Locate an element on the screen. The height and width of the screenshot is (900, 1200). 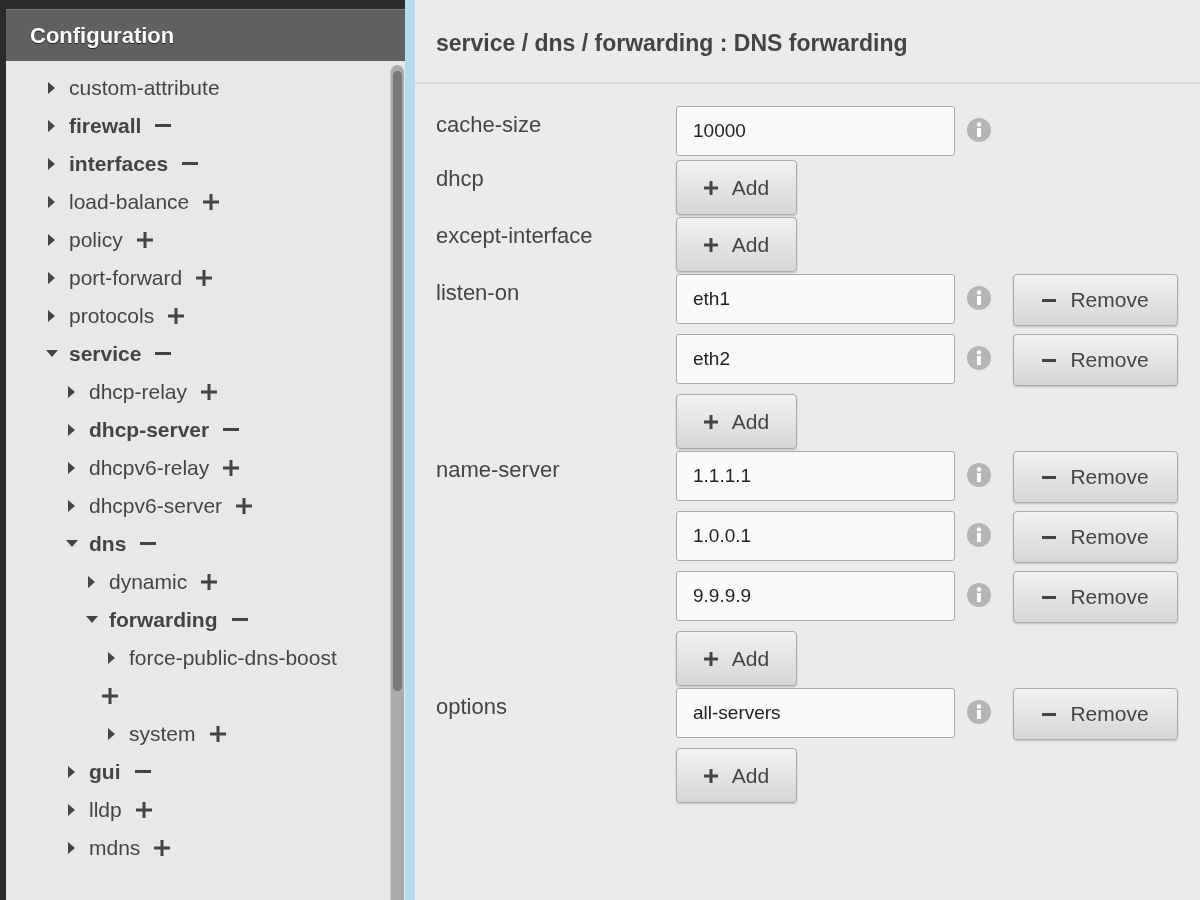
text-field: eth2 is located at coordinates (815, 359).